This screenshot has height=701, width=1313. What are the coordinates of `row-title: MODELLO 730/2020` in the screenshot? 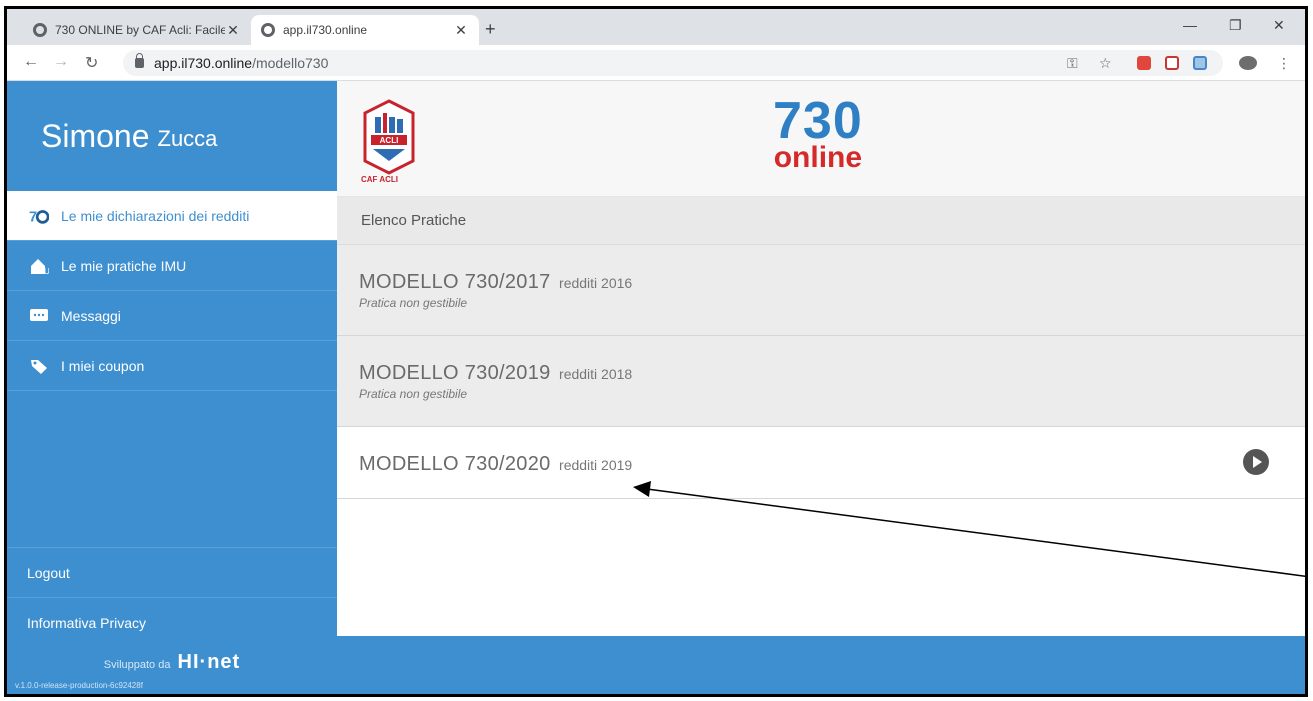 It's located at (455, 464).